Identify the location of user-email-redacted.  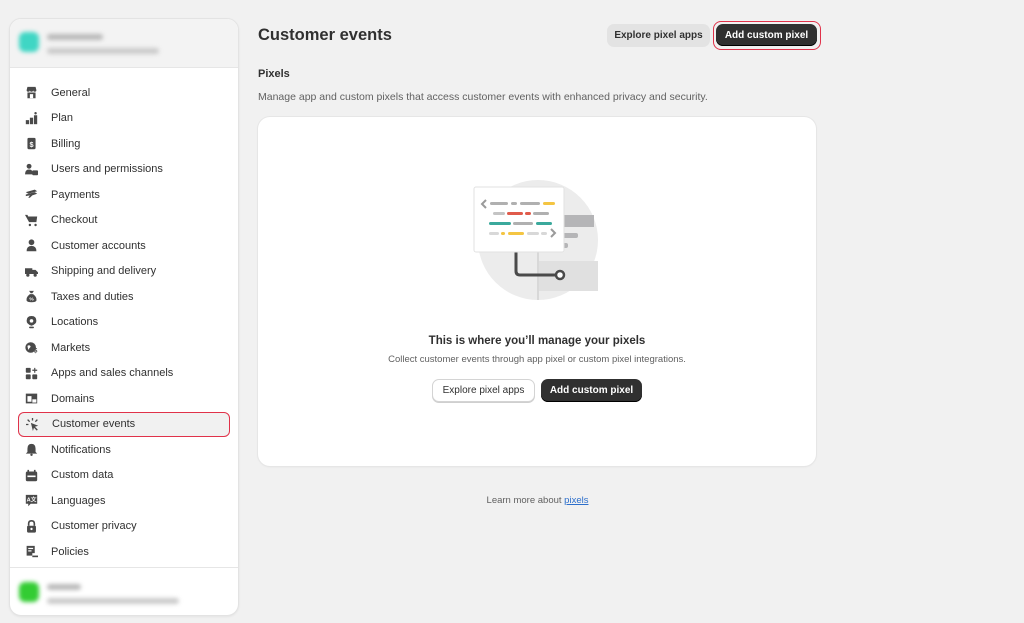
(113, 601).